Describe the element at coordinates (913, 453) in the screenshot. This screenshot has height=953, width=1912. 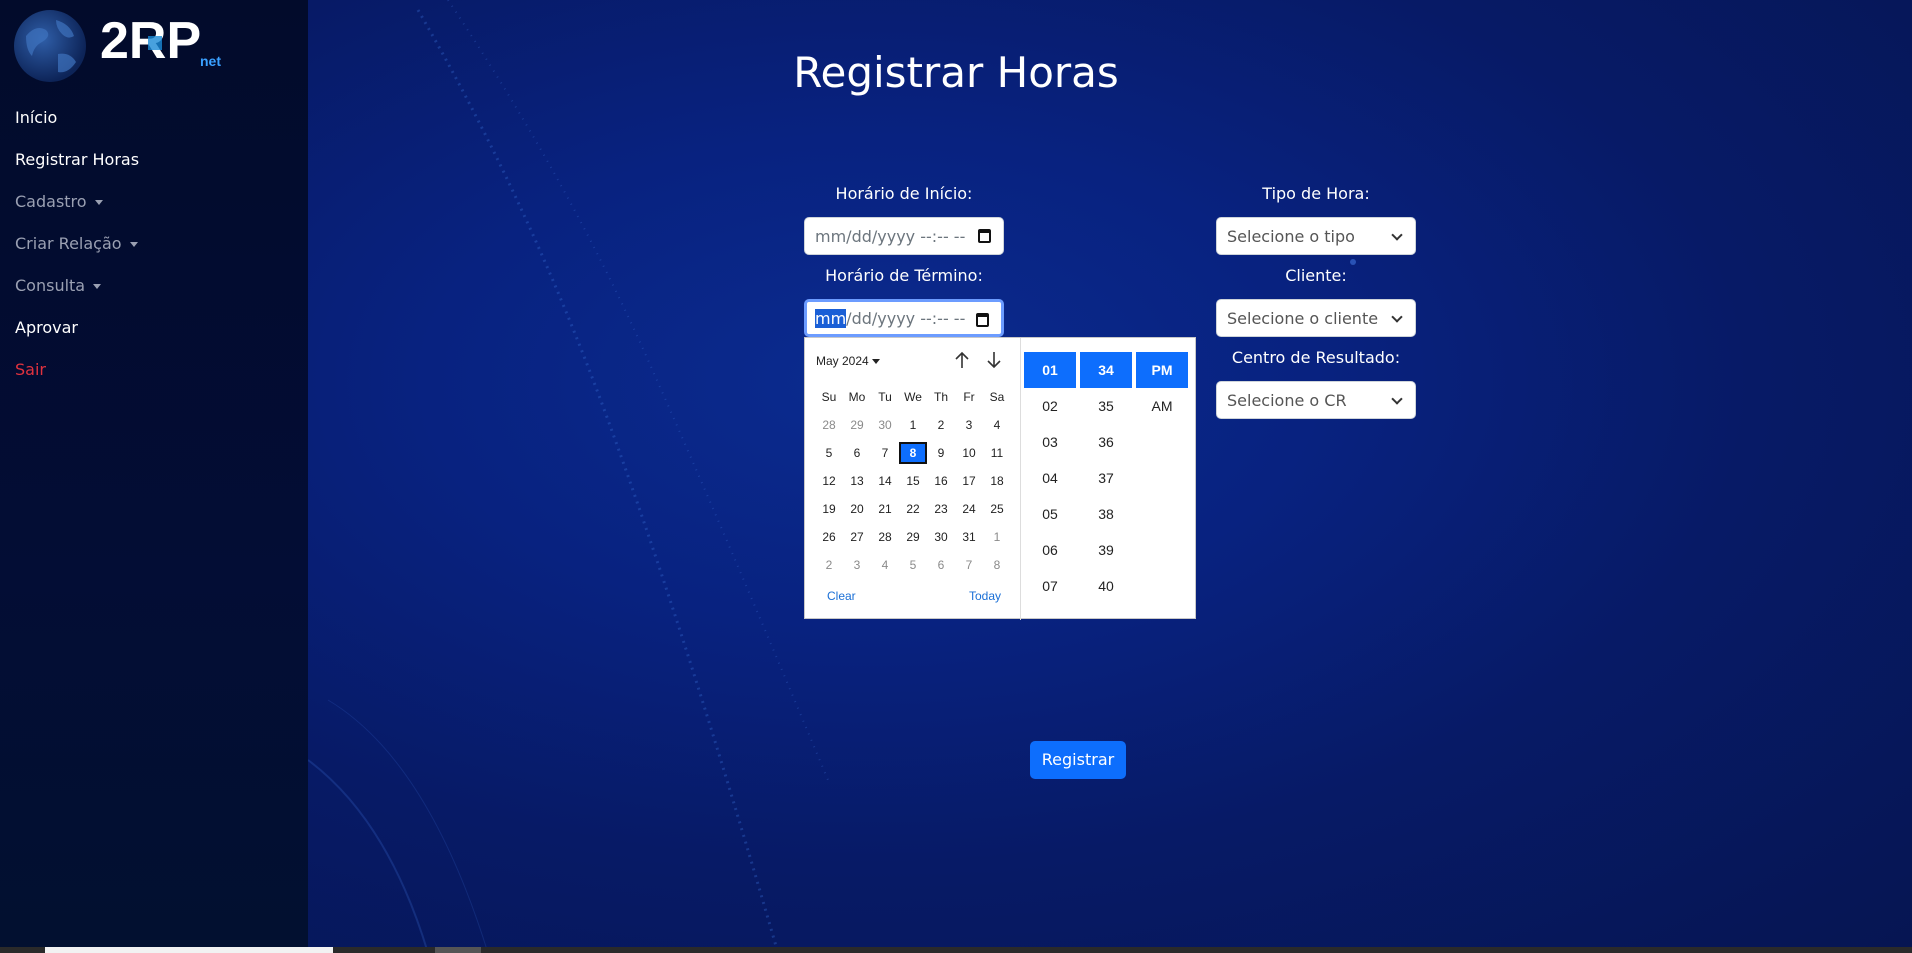
I see `calendar-day-selected: 8` at that location.